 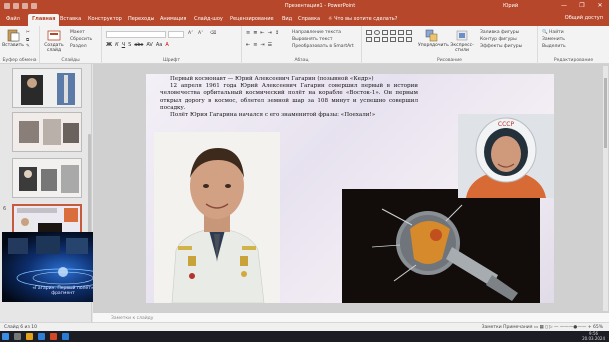 I want to click on case-icon: Aa, so click(x=159, y=45).